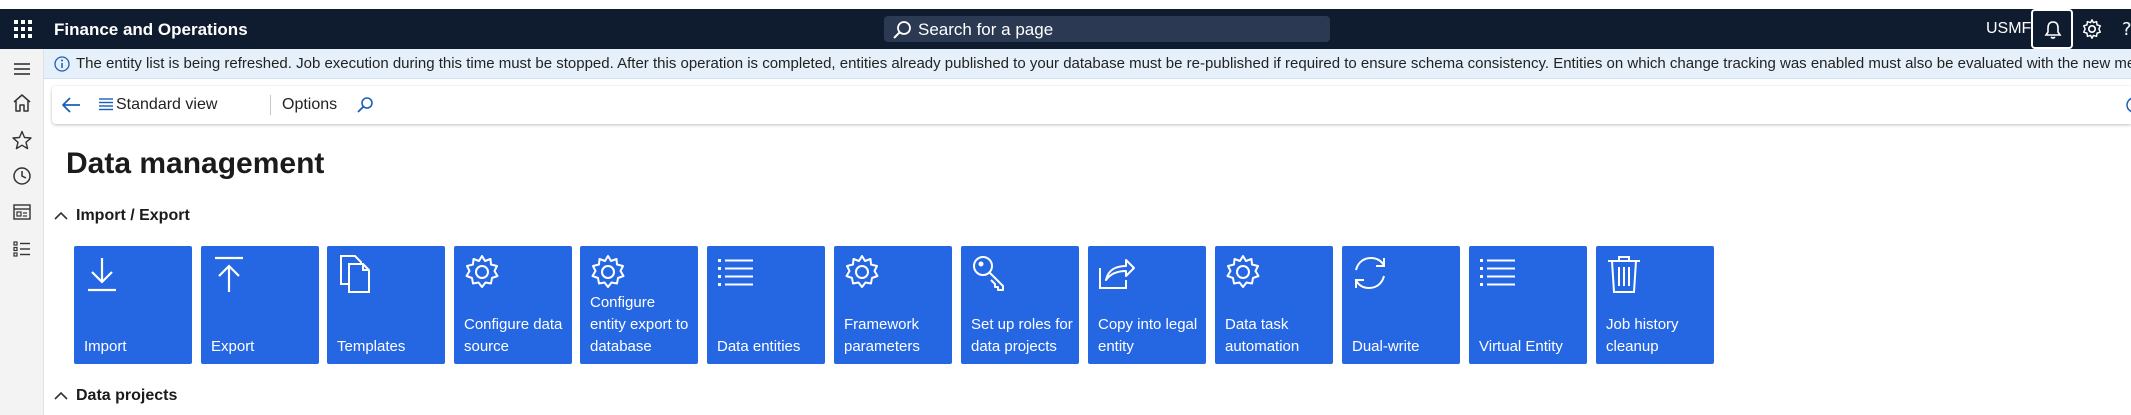 The height and width of the screenshot is (415, 2131). What do you see at coordinates (1020, 305) in the screenshot?
I see `tile-set-up-roles: Set up roles for data projects` at bounding box center [1020, 305].